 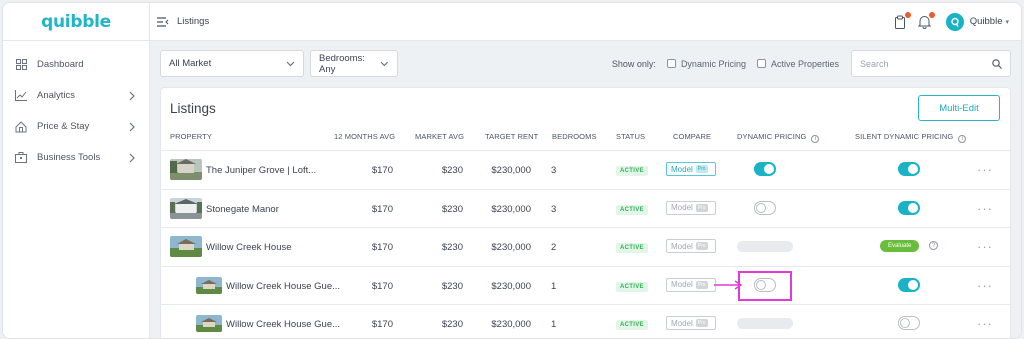 What do you see at coordinates (191, 136) in the screenshot?
I see `header-property: PROPERTY` at bounding box center [191, 136].